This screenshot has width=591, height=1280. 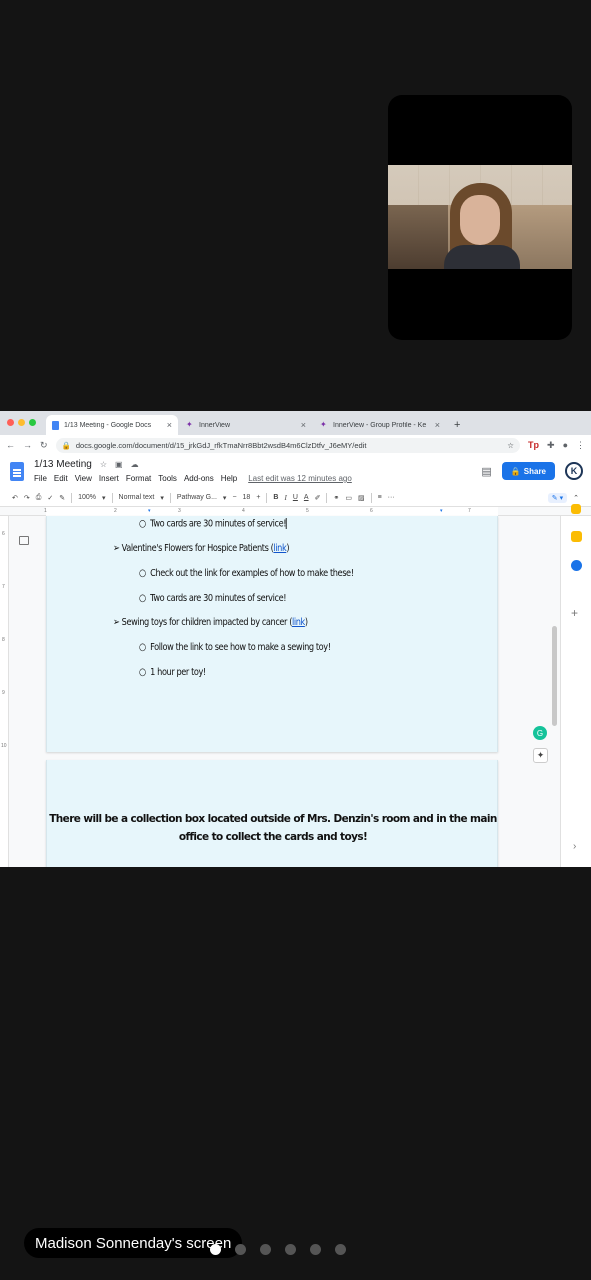 What do you see at coordinates (361, 498) in the screenshot?
I see `insert-image-icon: ▨` at bounding box center [361, 498].